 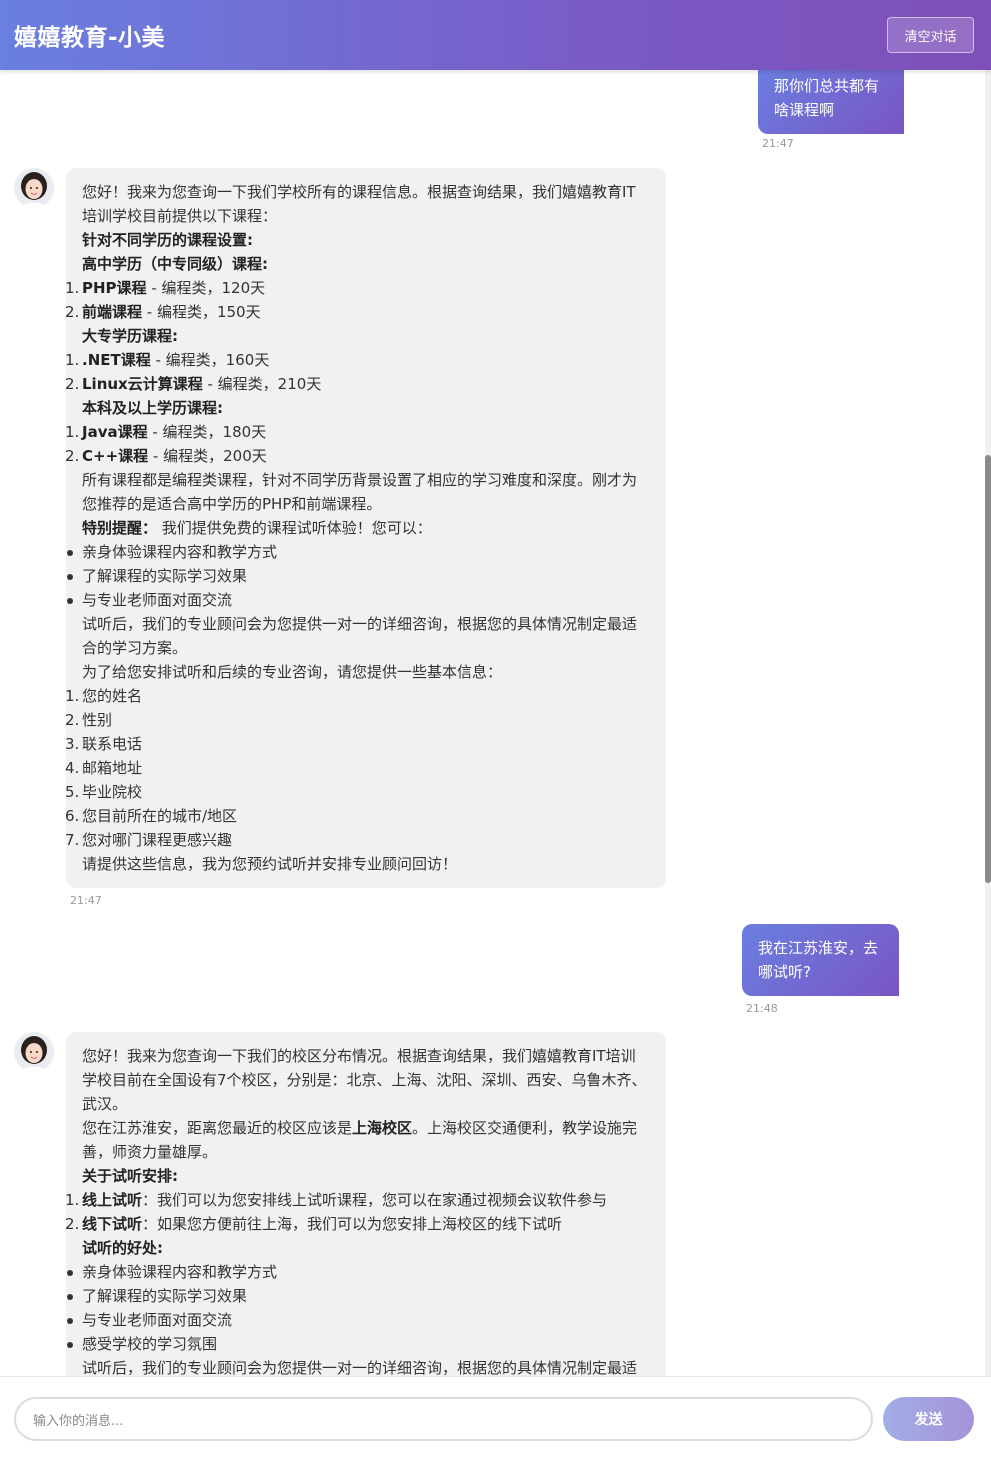 I want to click on list-item: 2. Linux云计算课程 - 编程类，210天, so click(x=193, y=384).